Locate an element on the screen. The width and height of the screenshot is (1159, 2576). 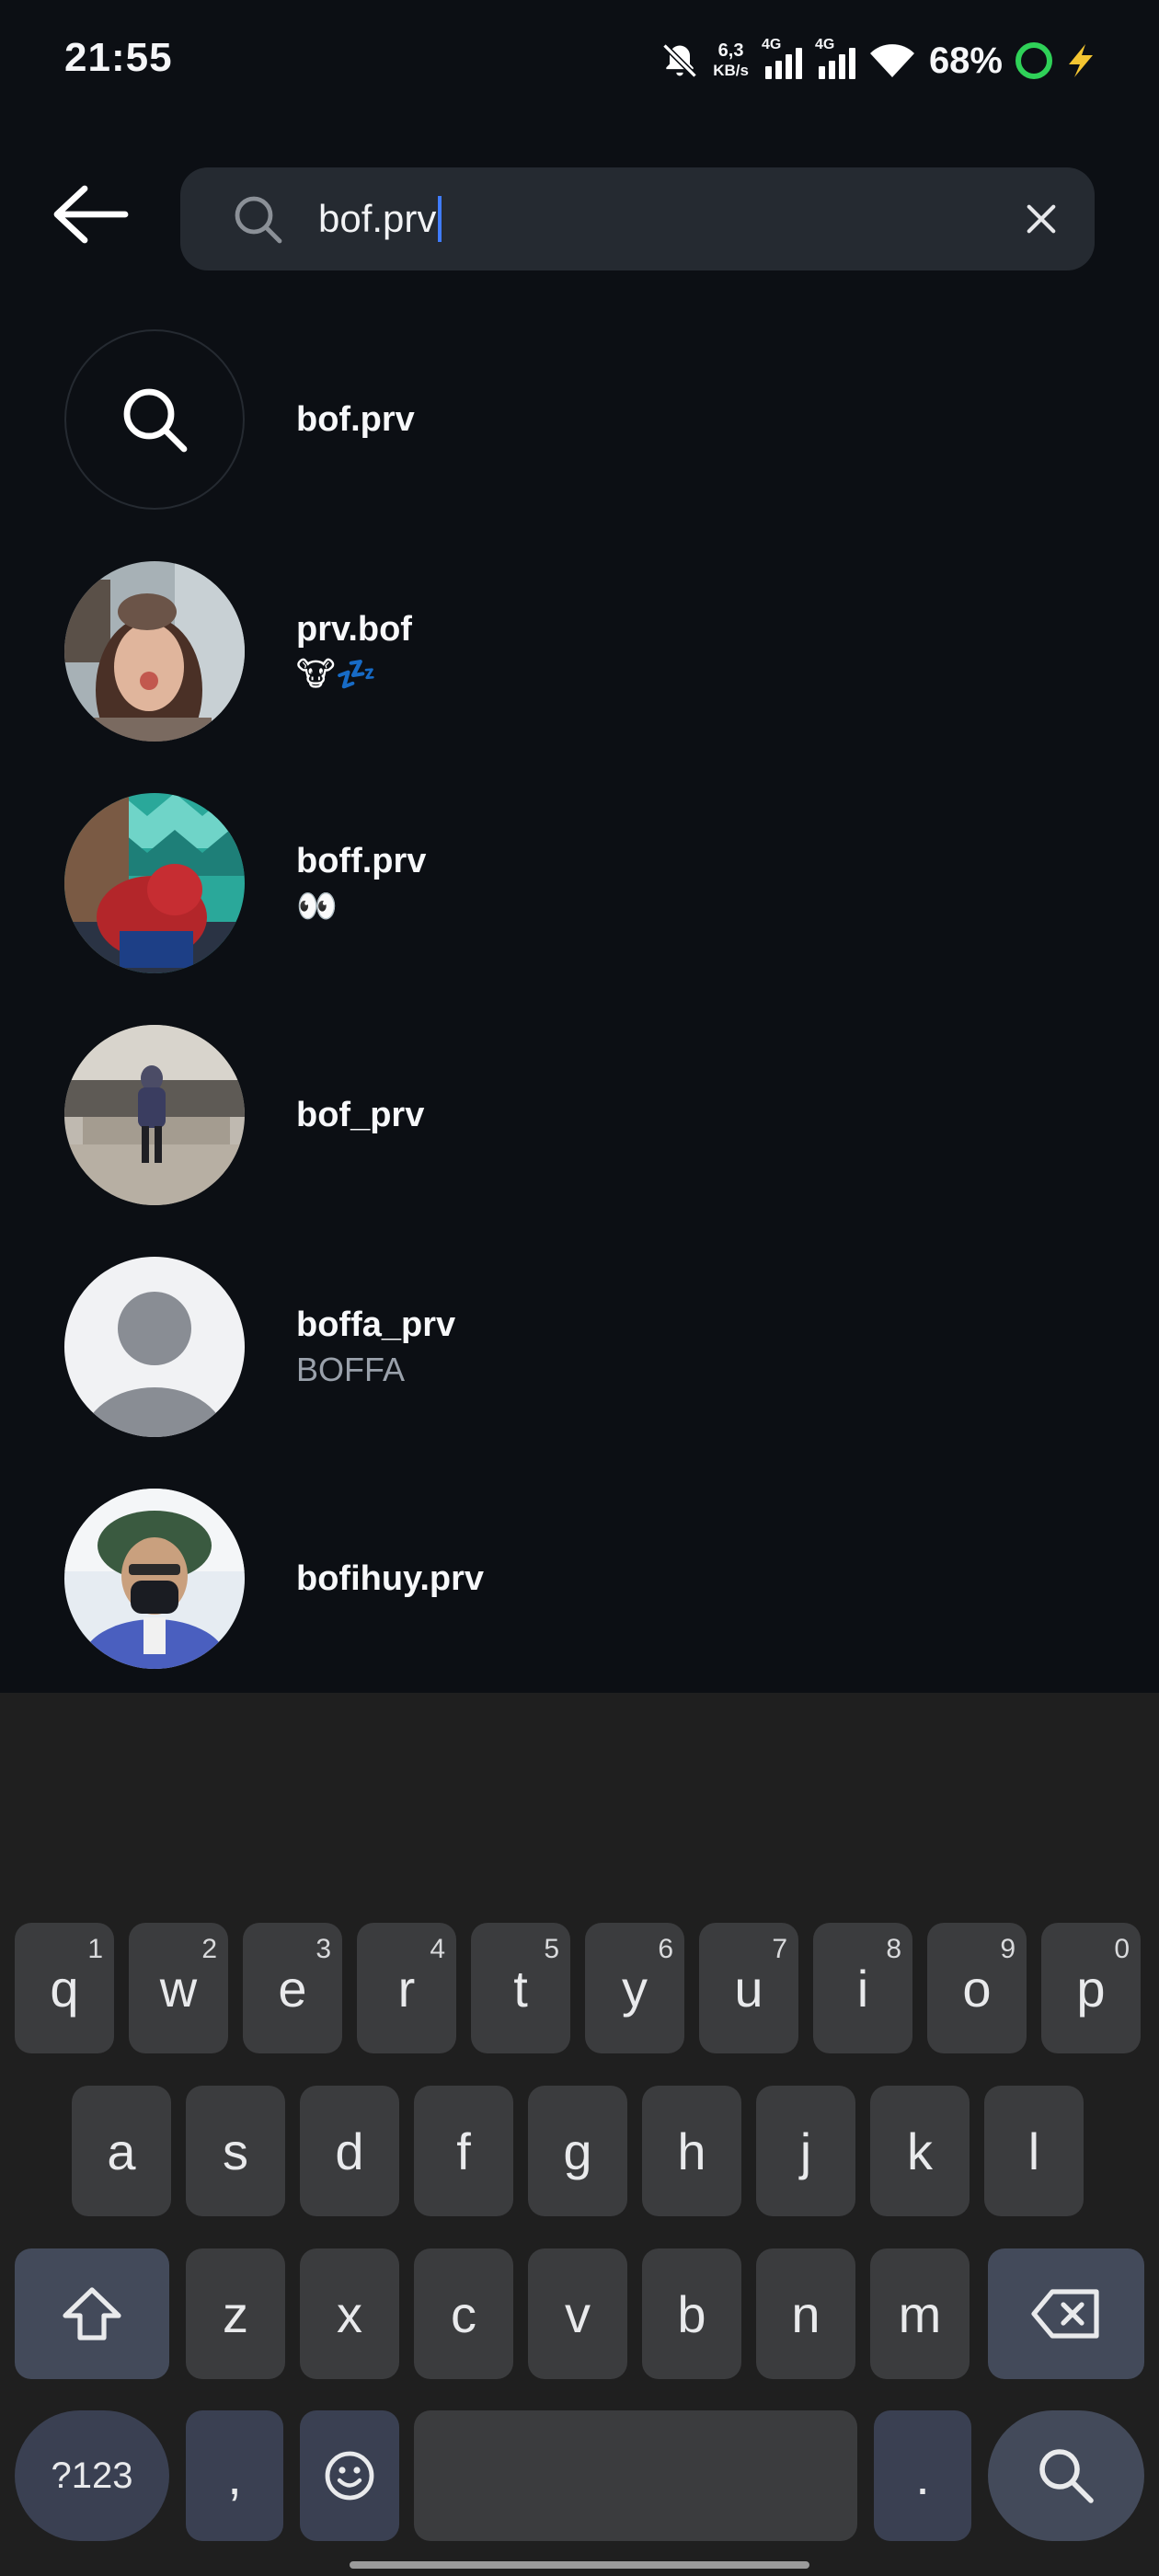
key-m: m is located at coordinates (920, 2313).